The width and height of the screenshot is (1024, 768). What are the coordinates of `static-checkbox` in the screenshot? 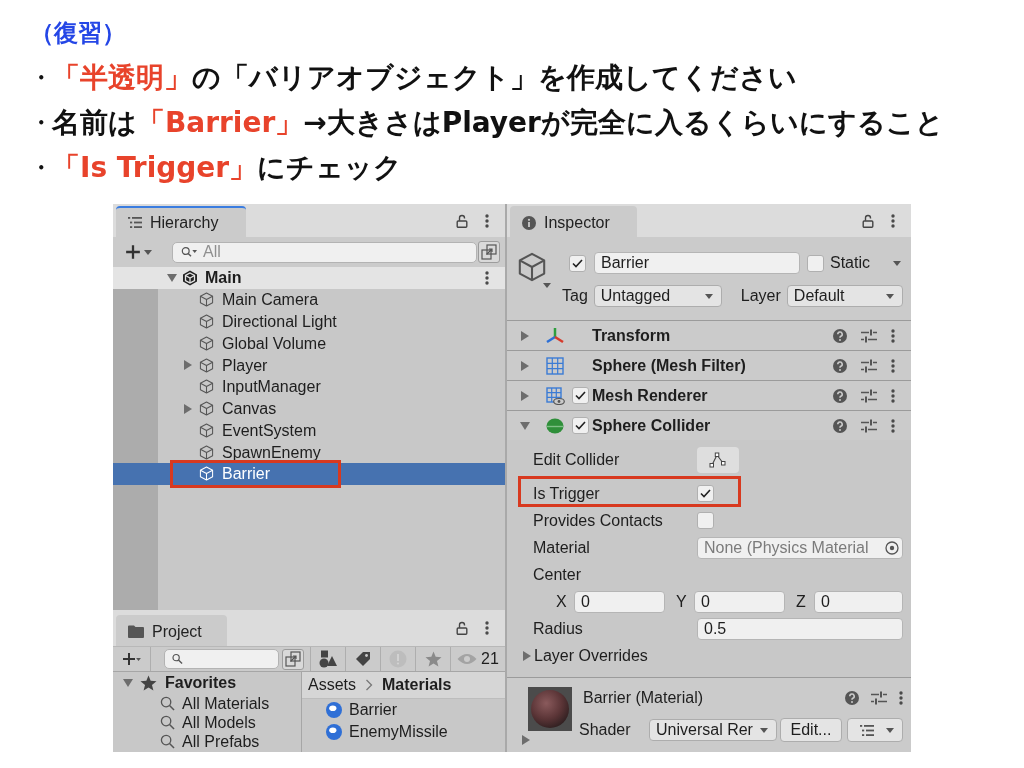 It's located at (815, 263).